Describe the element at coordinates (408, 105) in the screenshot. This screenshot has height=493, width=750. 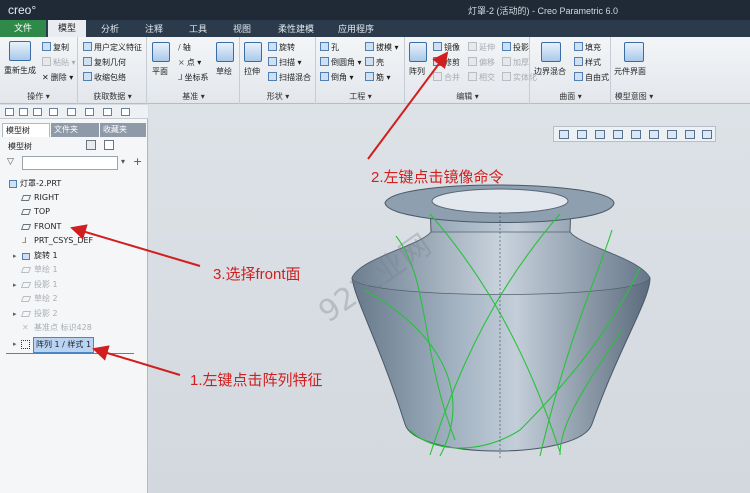
I see `arrow-to-mirror` at that location.